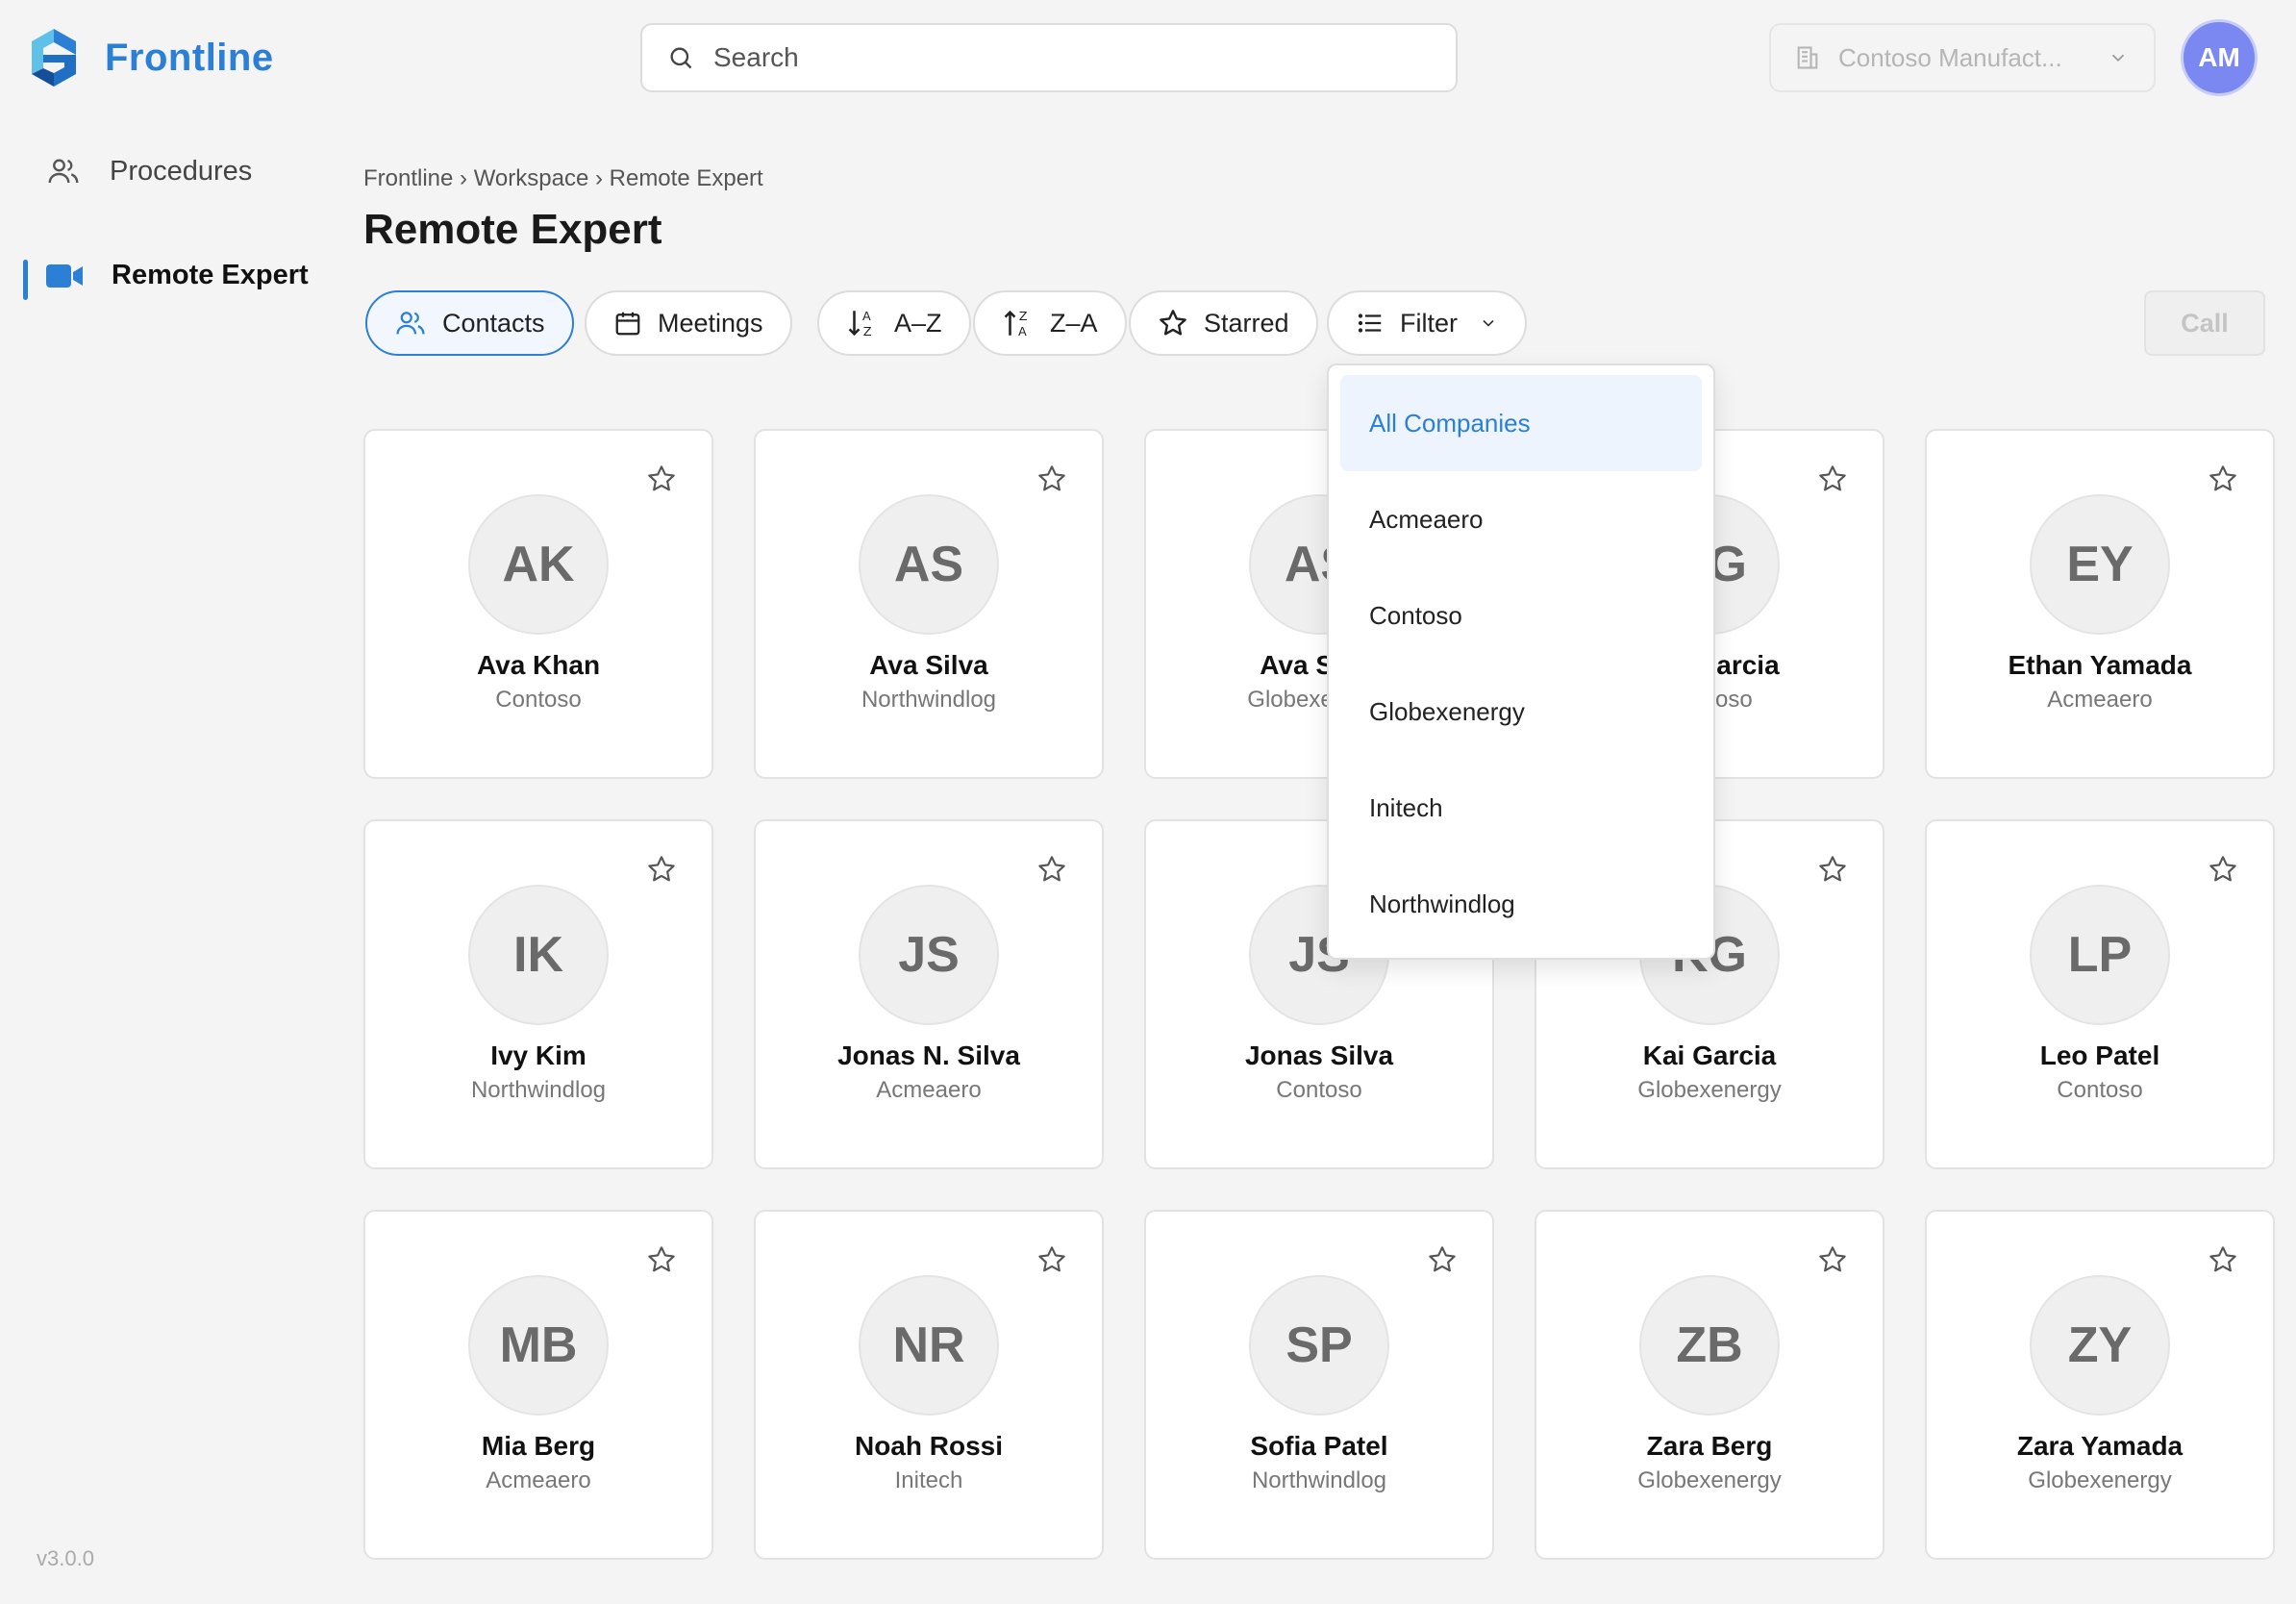 The height and width of the screenshot is (1604, 2296). Describe the element at coordinates (538, 665) in the screenshot. I see `contact-name: Ava Khan` at that location.